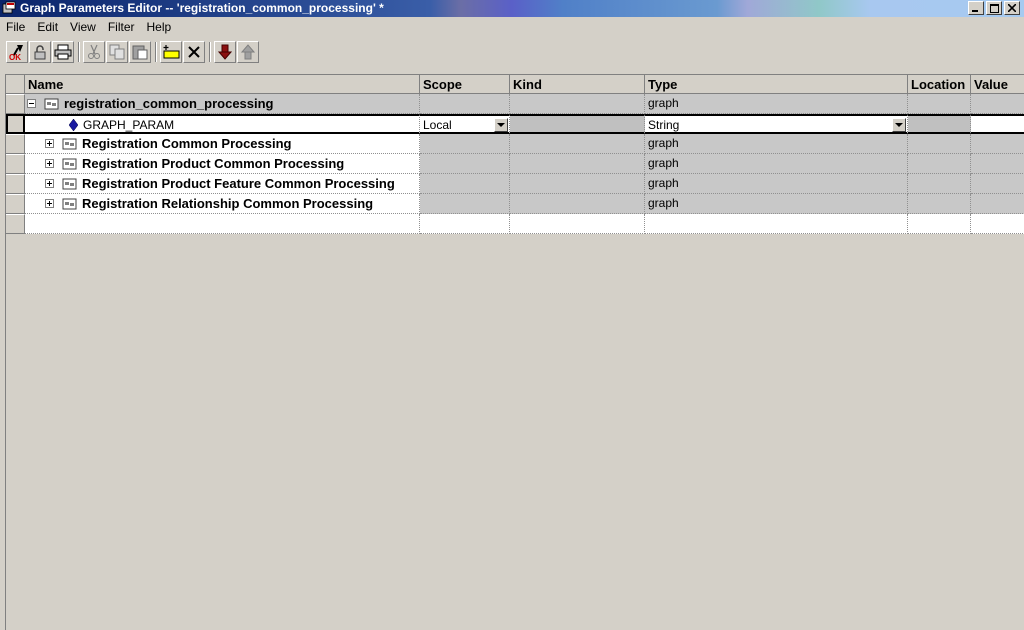 Image resolution: width=1024 pixels, height=630 pixels. I want to click on column-header-kind: Kind, so click(577, 84).